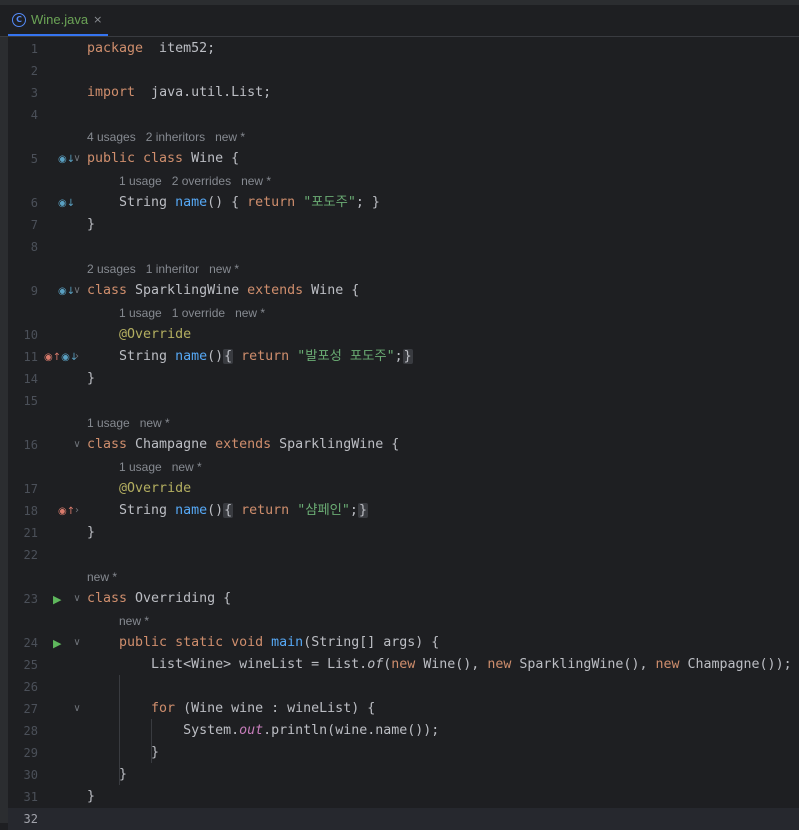 Image resolution: width=799 pixels, height=830 pixels. Describe the element at coordinates (34, 159) in the screenshot. I see `line-number: 5` at that location.